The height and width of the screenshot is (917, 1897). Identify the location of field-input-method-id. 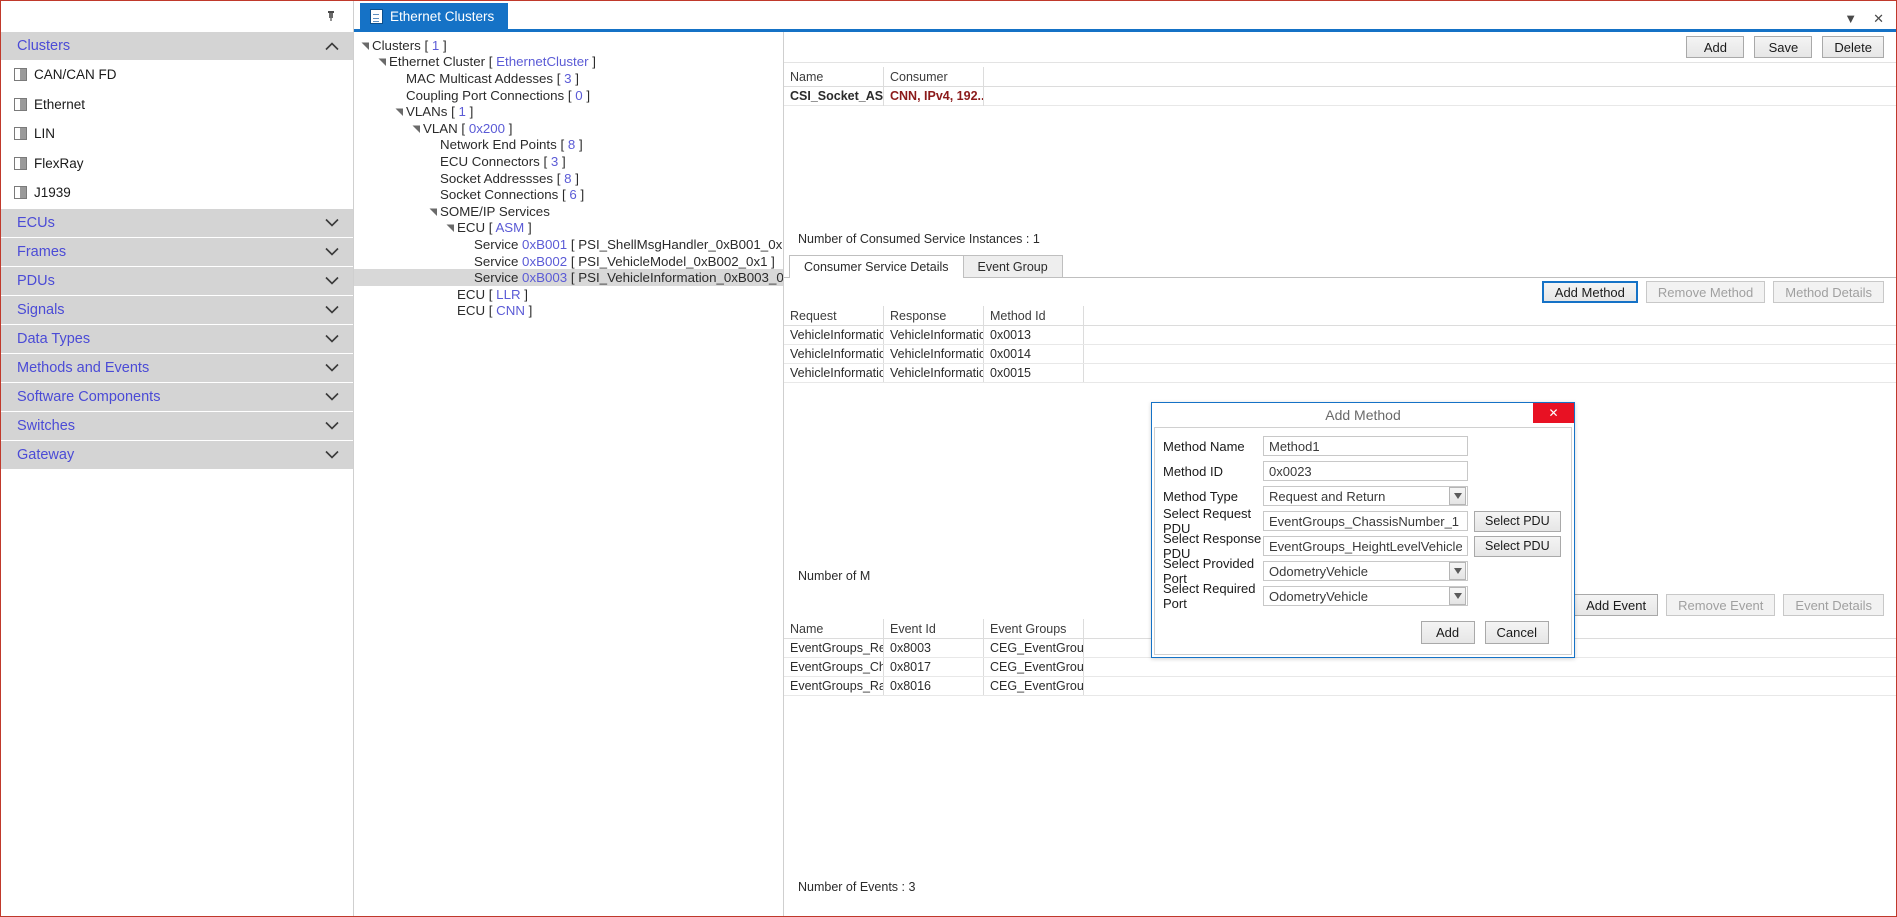
(1365, 471).